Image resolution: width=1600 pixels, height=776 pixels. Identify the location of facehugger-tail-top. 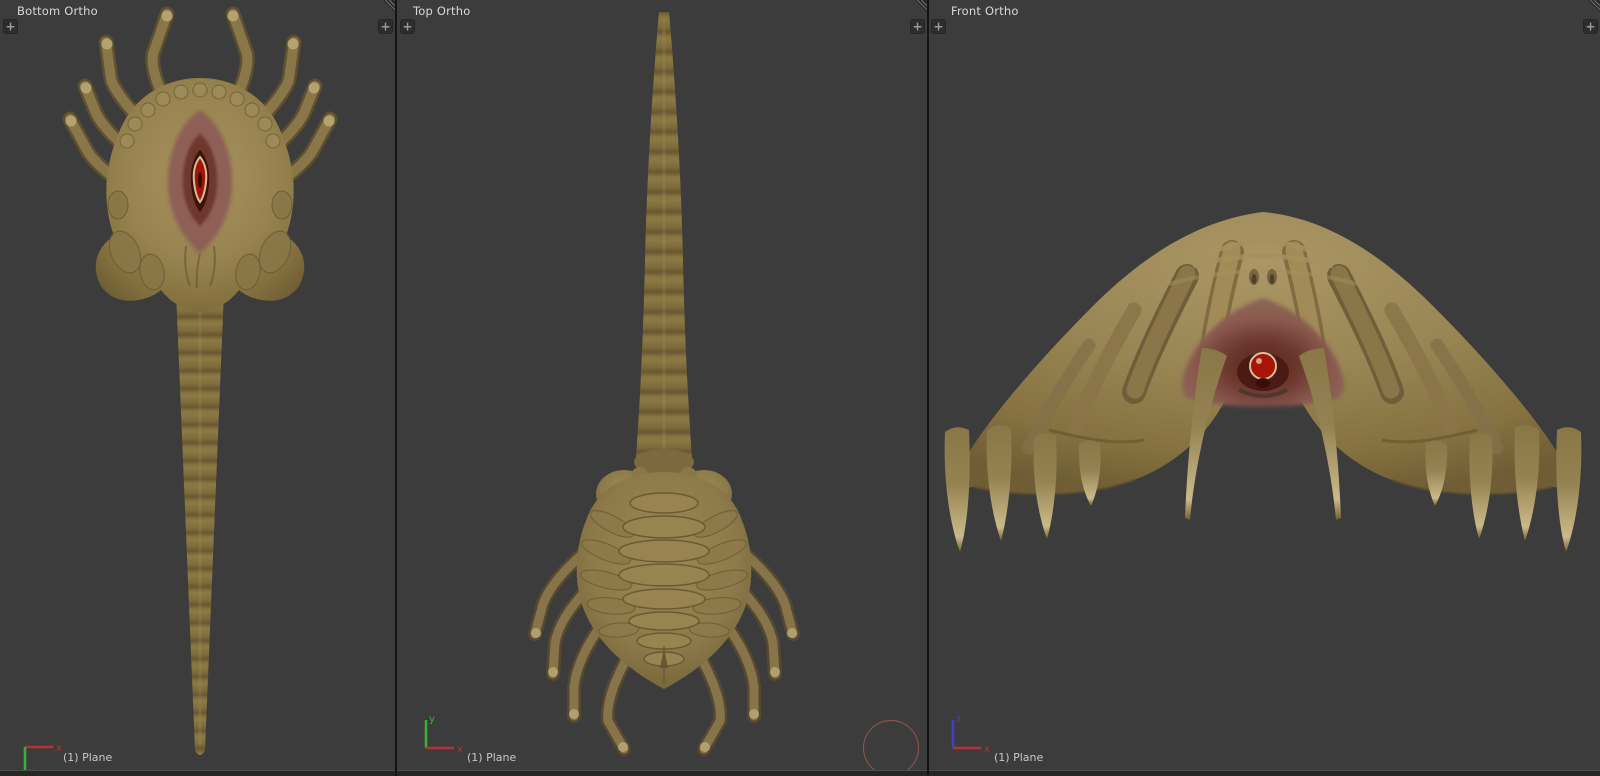
(664, 235).